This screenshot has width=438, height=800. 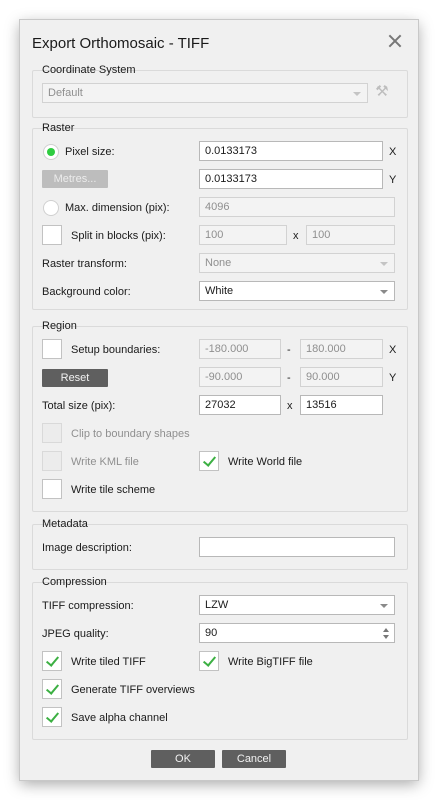 What do you see at coordinates (291, 151) in the screenshot?
I see `pixel-size-x-input: 0.0133173` at bounding box center [291, 151].